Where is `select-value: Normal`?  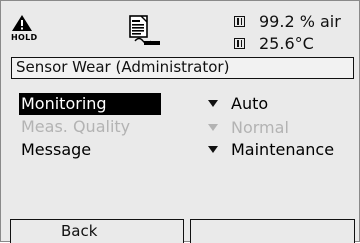 select-value: Normal is located at coordinates (260, 127).